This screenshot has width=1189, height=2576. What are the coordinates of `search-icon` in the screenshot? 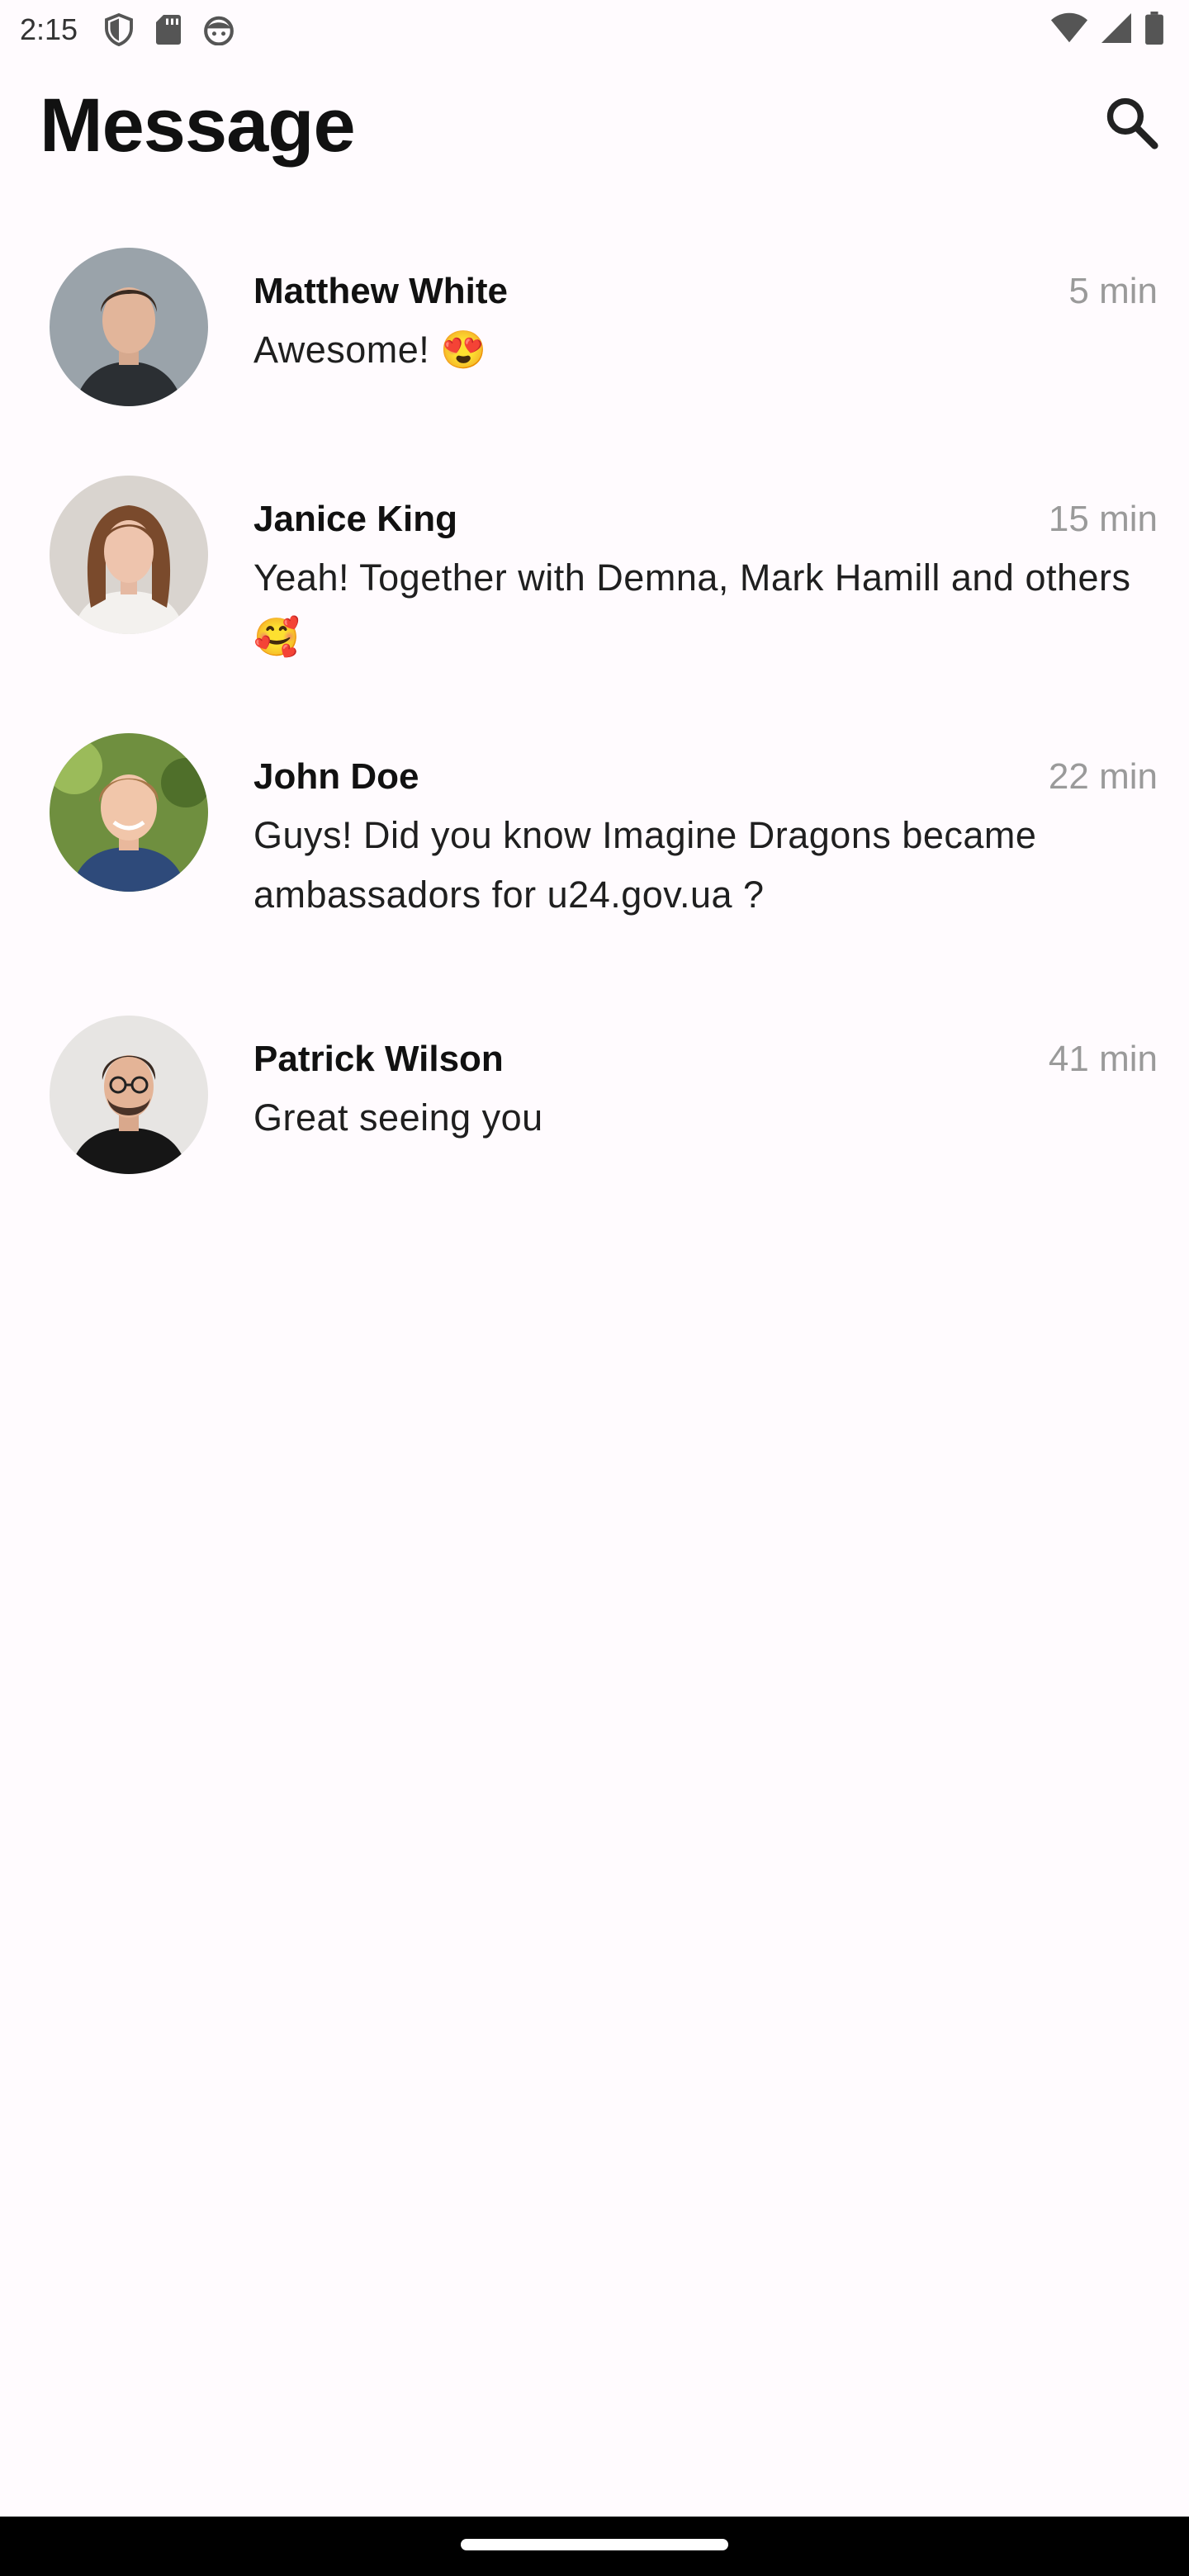 It's located at (1131, 124).